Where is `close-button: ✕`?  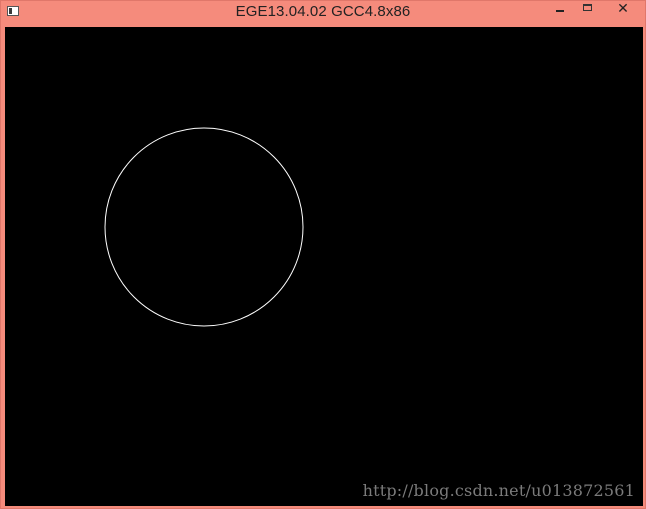 close-button: ✕ is located at coordinates (623, 11).